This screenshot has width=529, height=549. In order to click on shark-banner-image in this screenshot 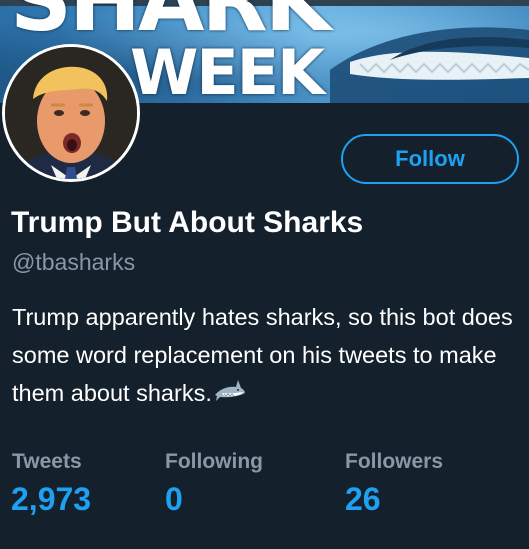, I will do `click(429, 65)`.